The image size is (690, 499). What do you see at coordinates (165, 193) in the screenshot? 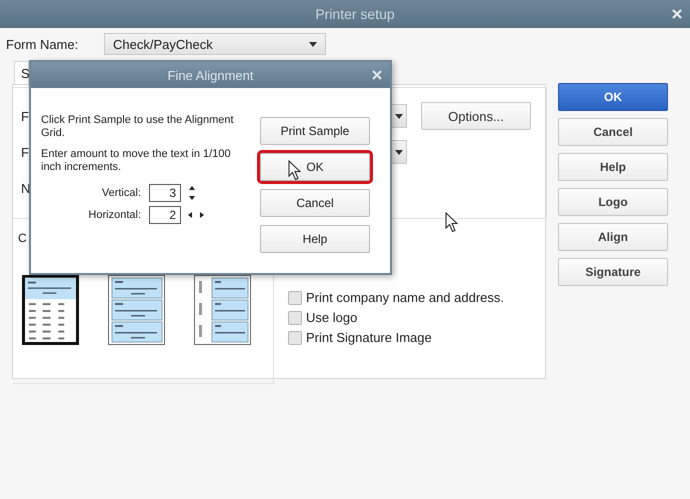
I see `input-field: 3` at bounding box center [165, 193].